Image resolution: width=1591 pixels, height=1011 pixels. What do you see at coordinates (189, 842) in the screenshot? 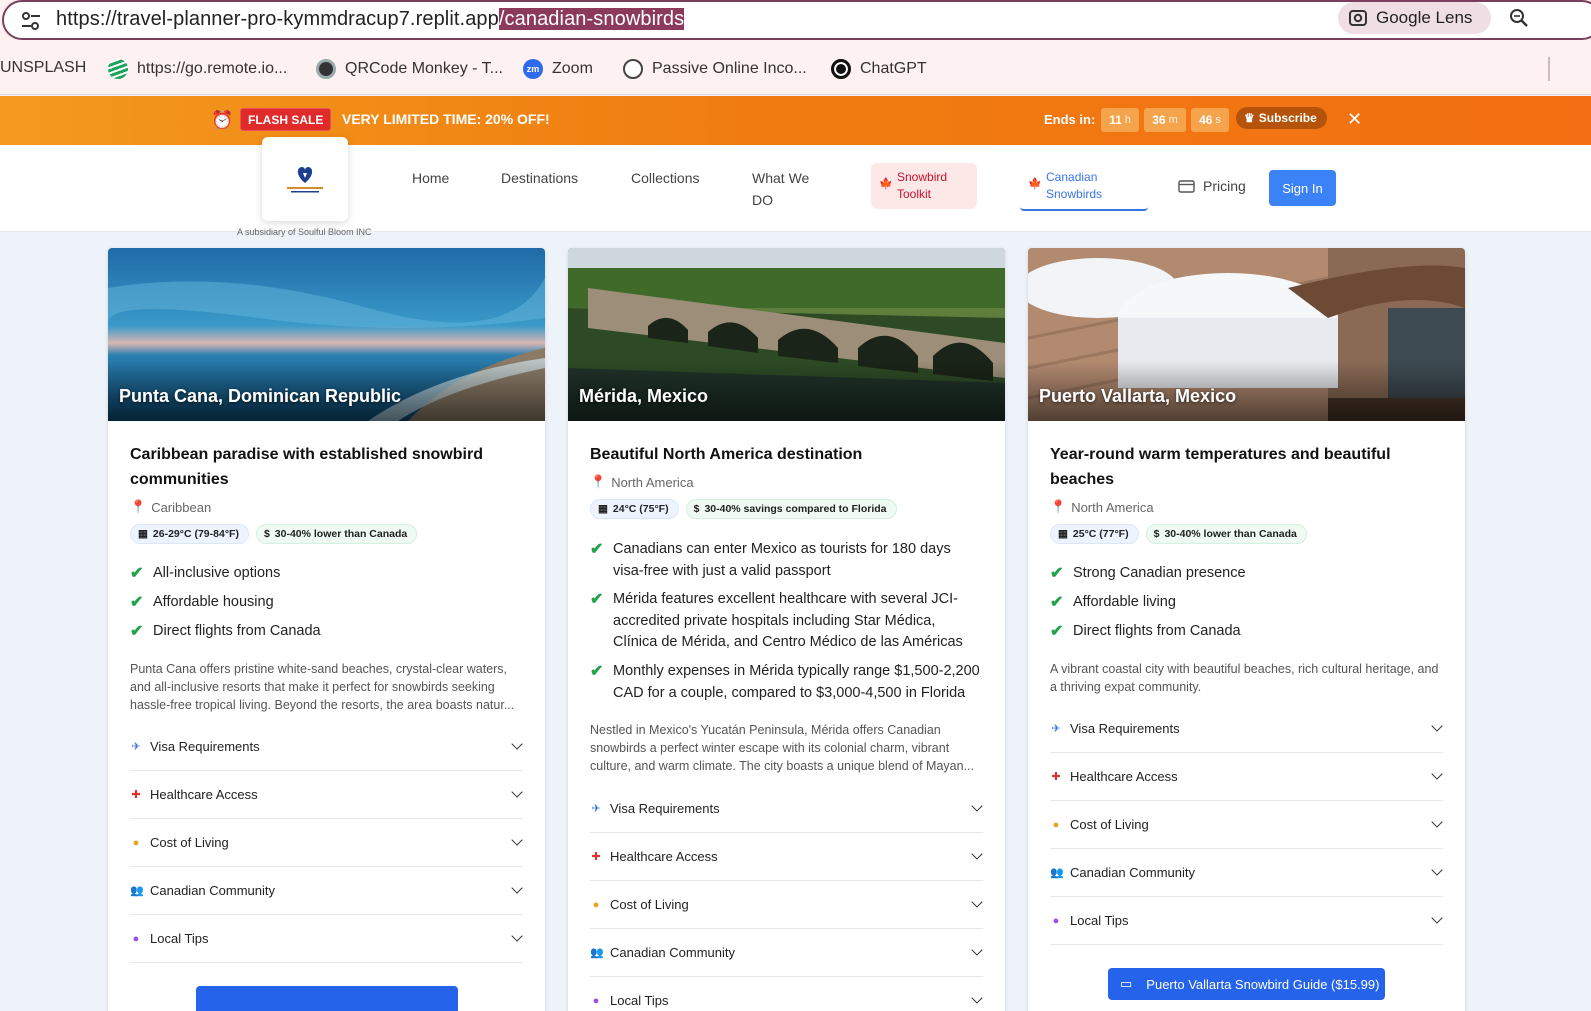
I see `accordion-label: Cost of Living` at bounding box center [189, 842].